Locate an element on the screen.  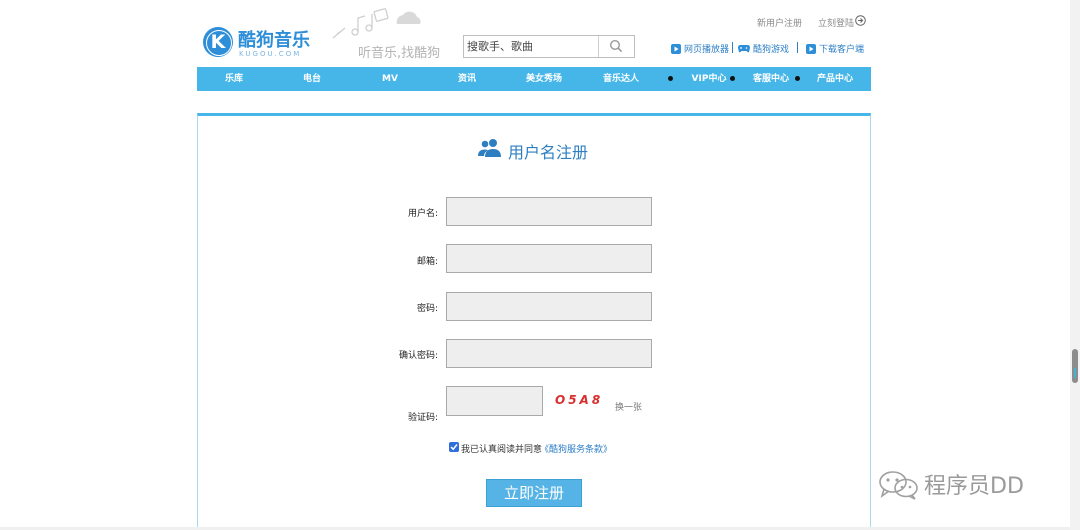
logo-badge-icon: K is located at coordinates (218, 42).